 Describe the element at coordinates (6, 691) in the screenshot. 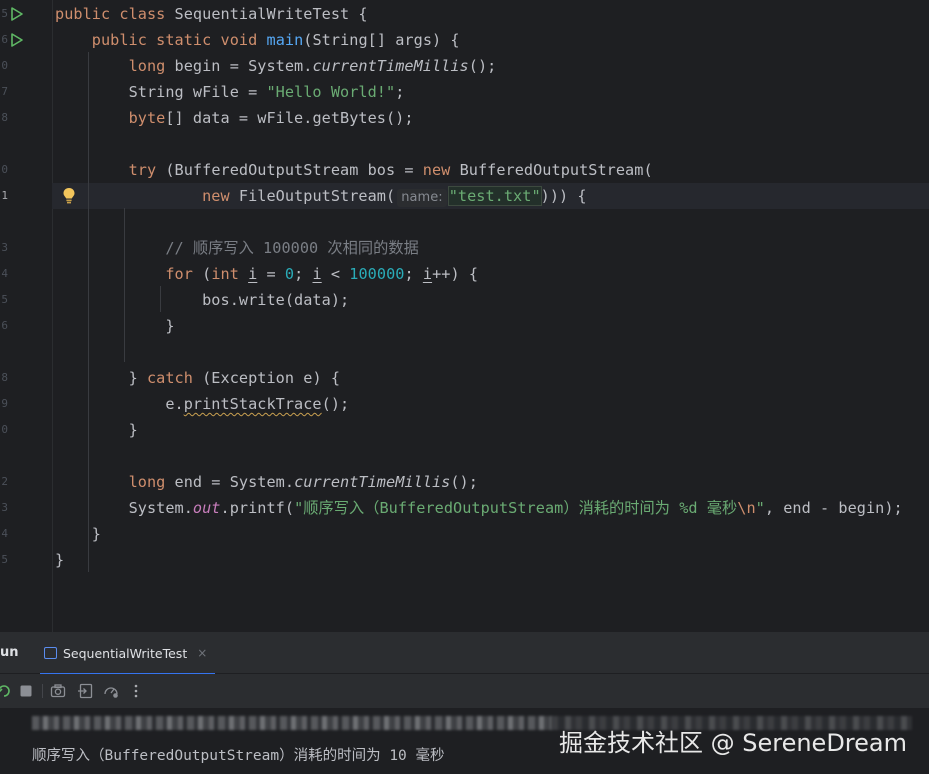

I see `rerun-icon` at that location.